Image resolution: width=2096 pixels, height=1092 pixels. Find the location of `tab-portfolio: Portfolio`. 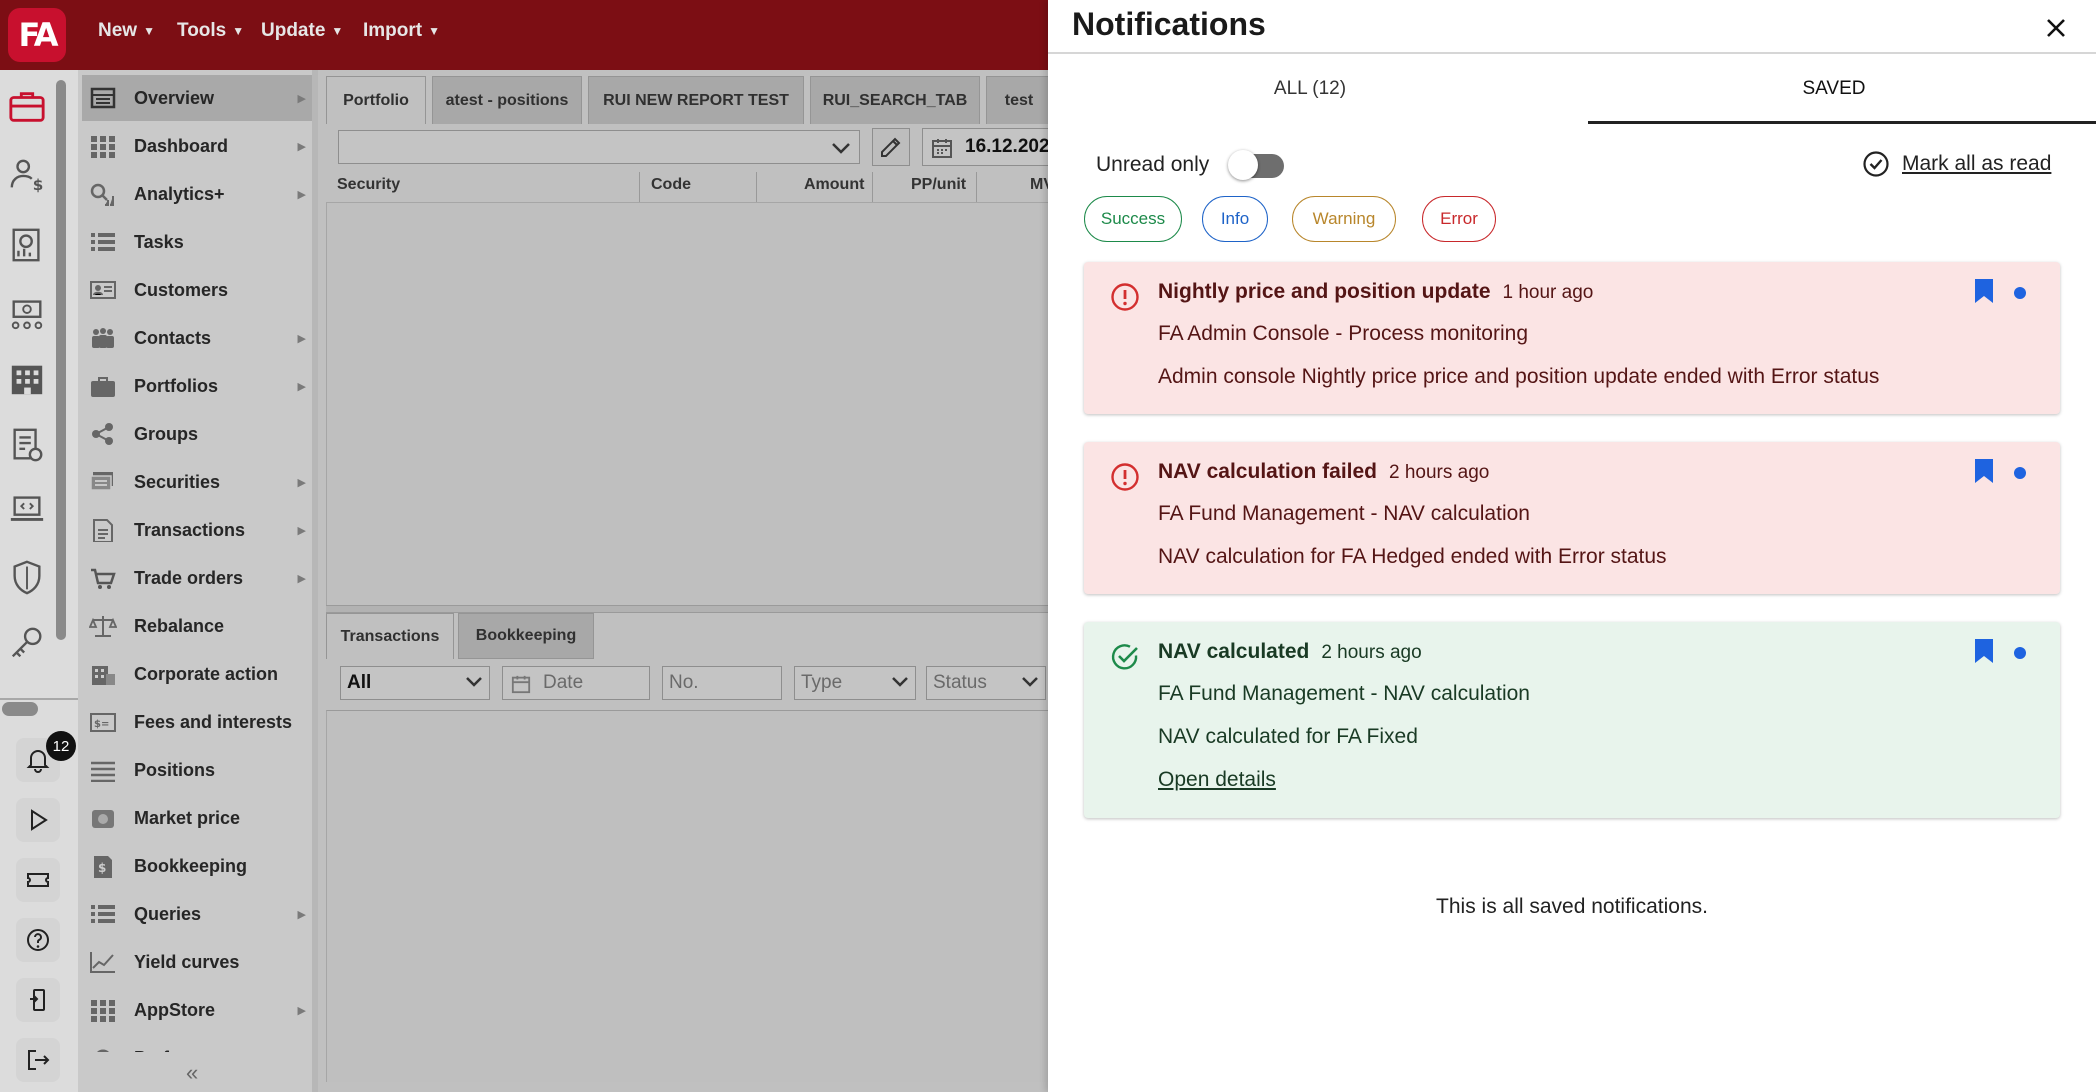

tab-portfolio: Portfolio is located at coordinates (376, 100).